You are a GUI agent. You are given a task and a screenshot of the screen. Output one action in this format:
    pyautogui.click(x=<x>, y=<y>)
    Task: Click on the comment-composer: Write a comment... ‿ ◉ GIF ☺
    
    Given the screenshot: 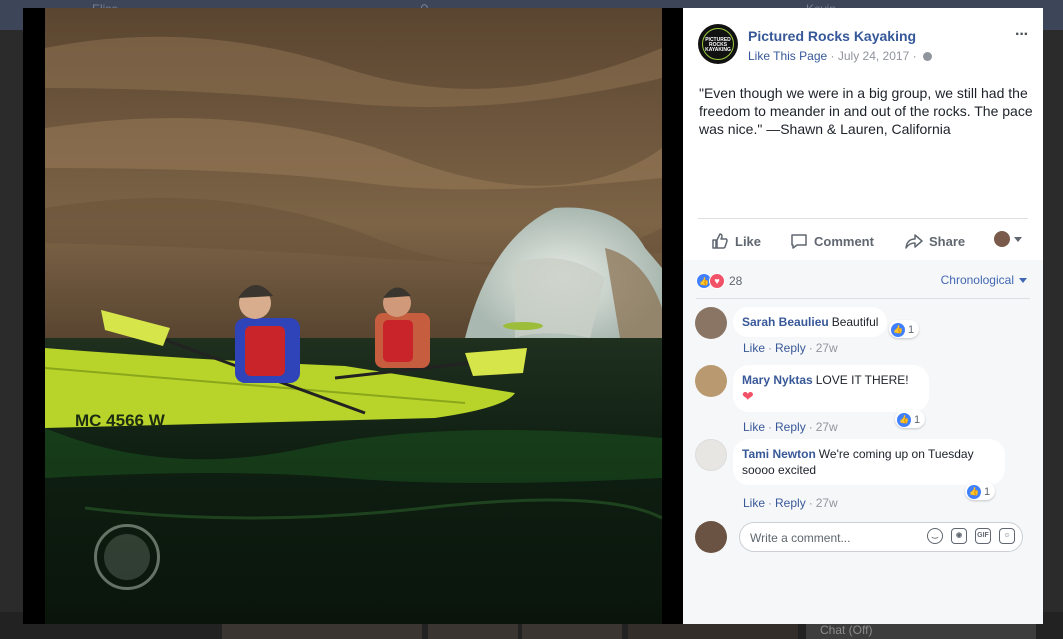 What is the action you would take?
    pyautogui.click(x=863, y=537)
    